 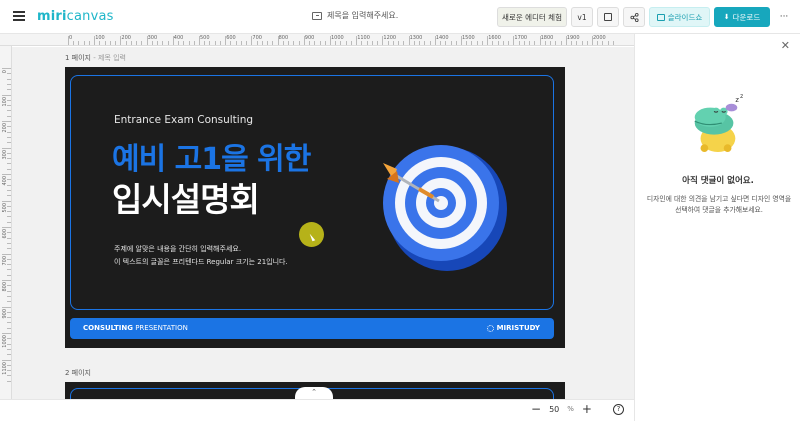 What do you see at coordinates (573, 38) in the screenshot?
I see `ruler-top-label: 1900` at bounding box center [573, 38].